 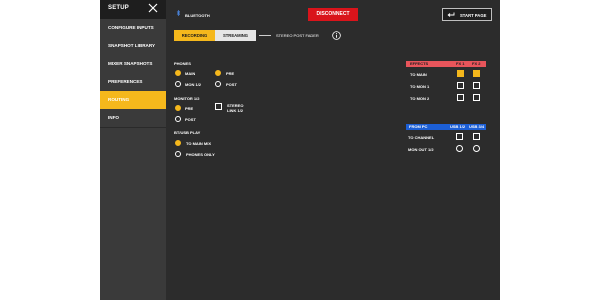 I want to click on sidebar-item-label: PREFERENCES, so click(x=125, y=81).